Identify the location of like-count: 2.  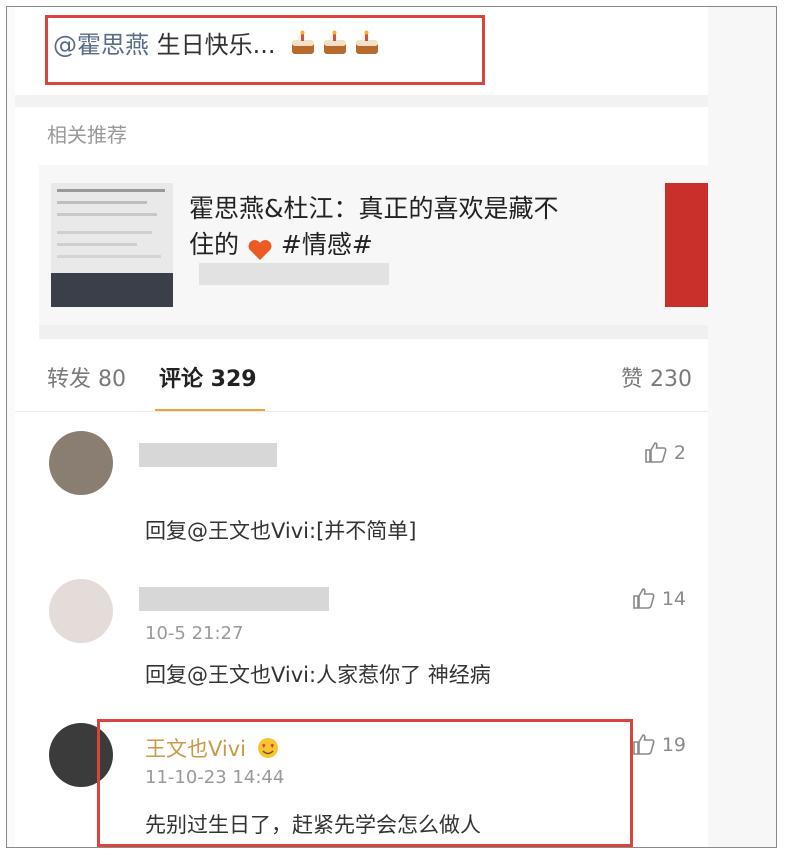
(679, 453).